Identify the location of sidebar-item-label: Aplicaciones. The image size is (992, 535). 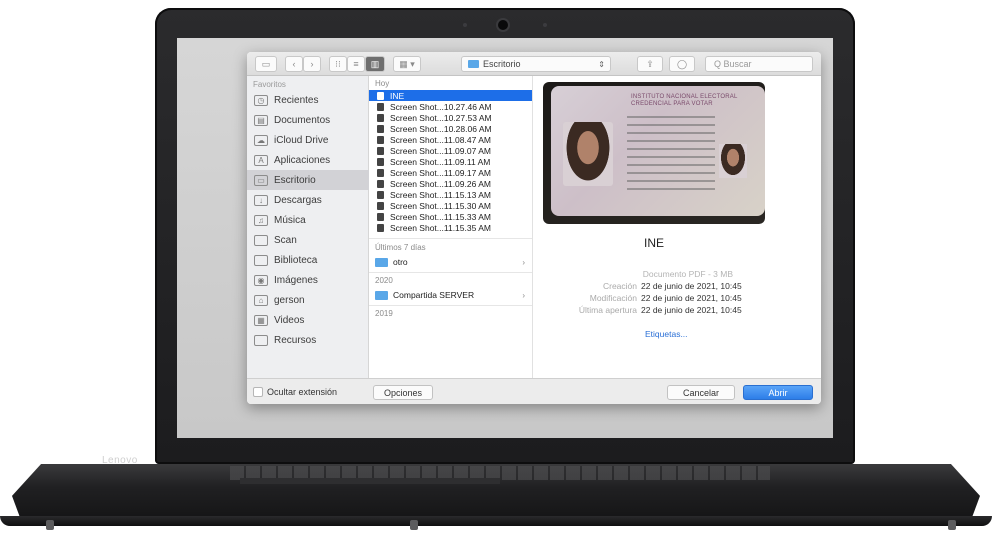
(302, 160).